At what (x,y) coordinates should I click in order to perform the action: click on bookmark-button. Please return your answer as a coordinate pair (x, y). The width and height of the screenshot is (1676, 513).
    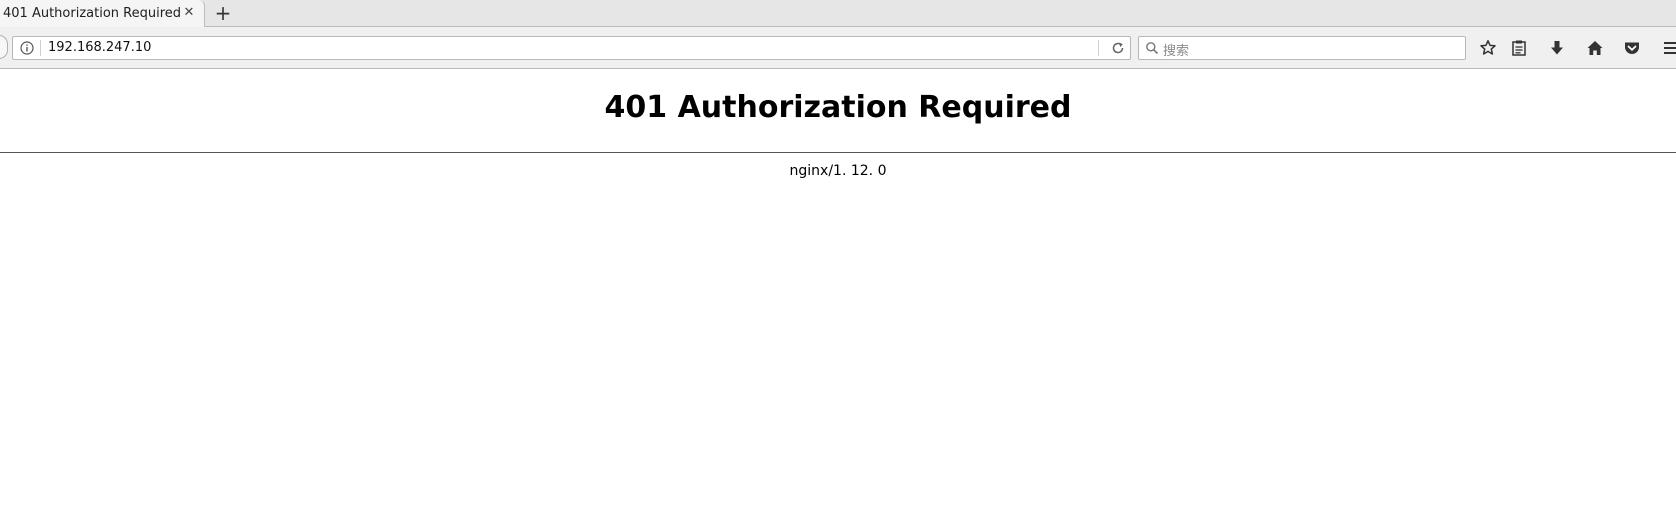
    Looking at the image, I should click on (1488, 48).